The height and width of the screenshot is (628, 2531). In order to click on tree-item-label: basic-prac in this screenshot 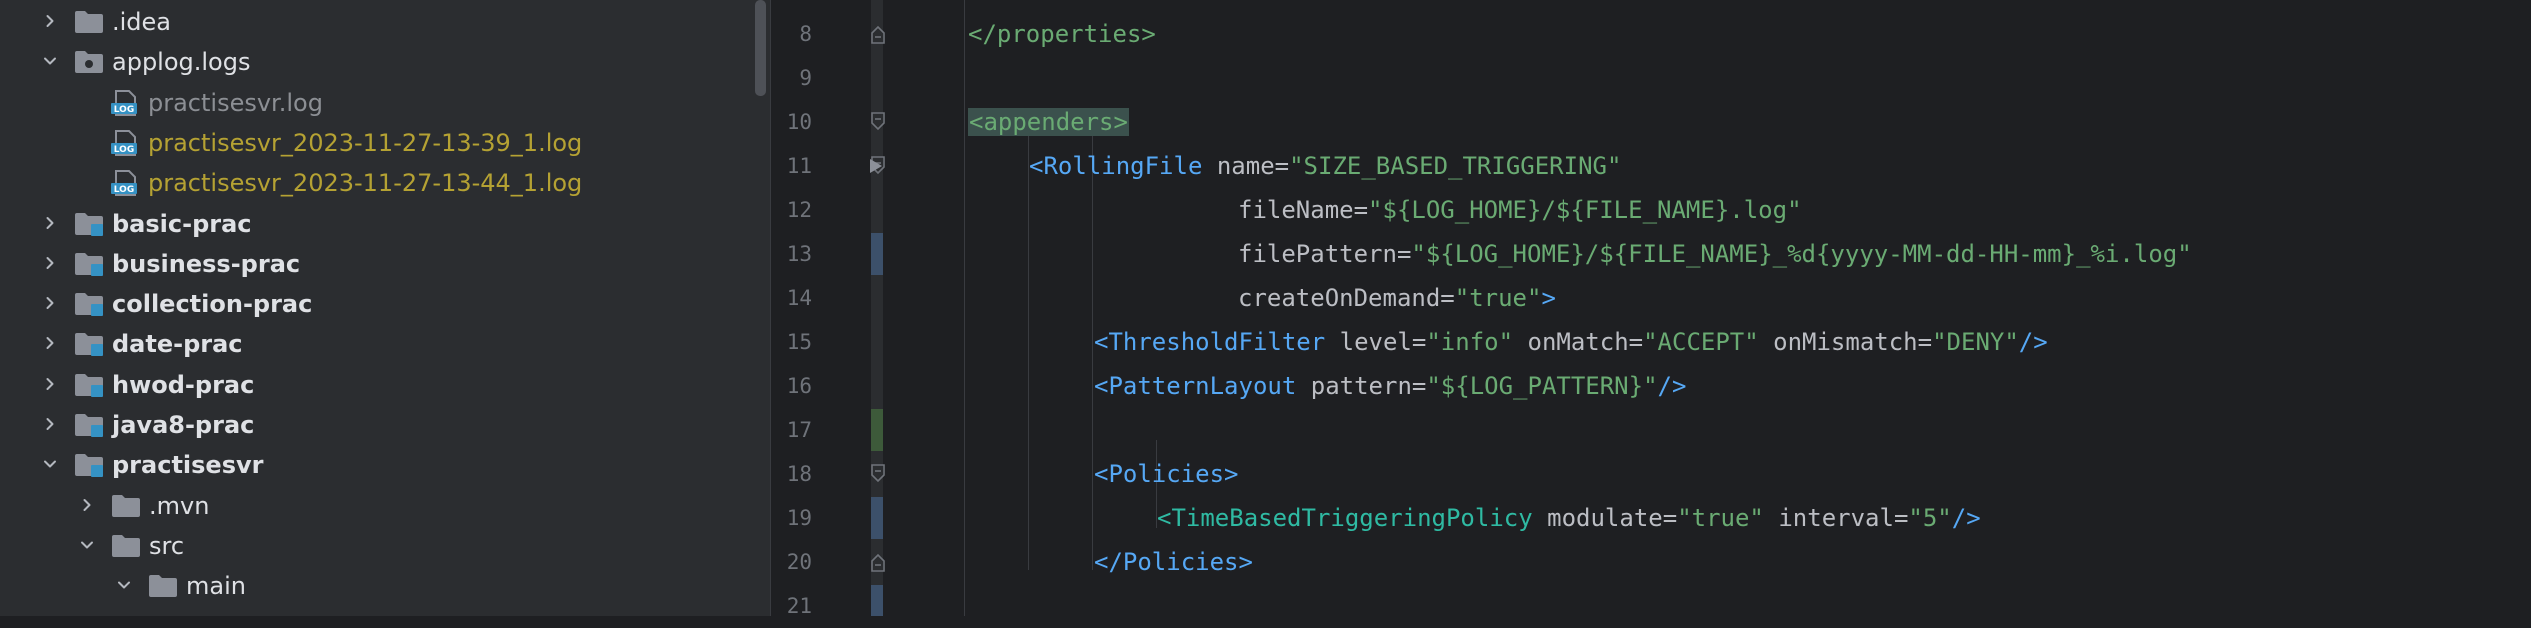, I will do `click(182, 223)`.